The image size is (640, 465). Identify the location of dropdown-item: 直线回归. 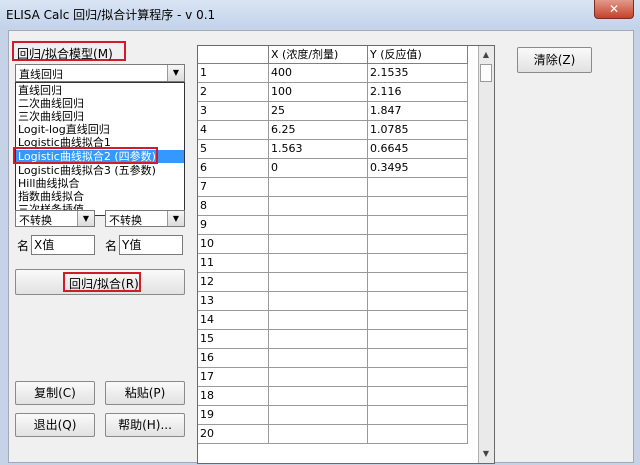
(40, 90).